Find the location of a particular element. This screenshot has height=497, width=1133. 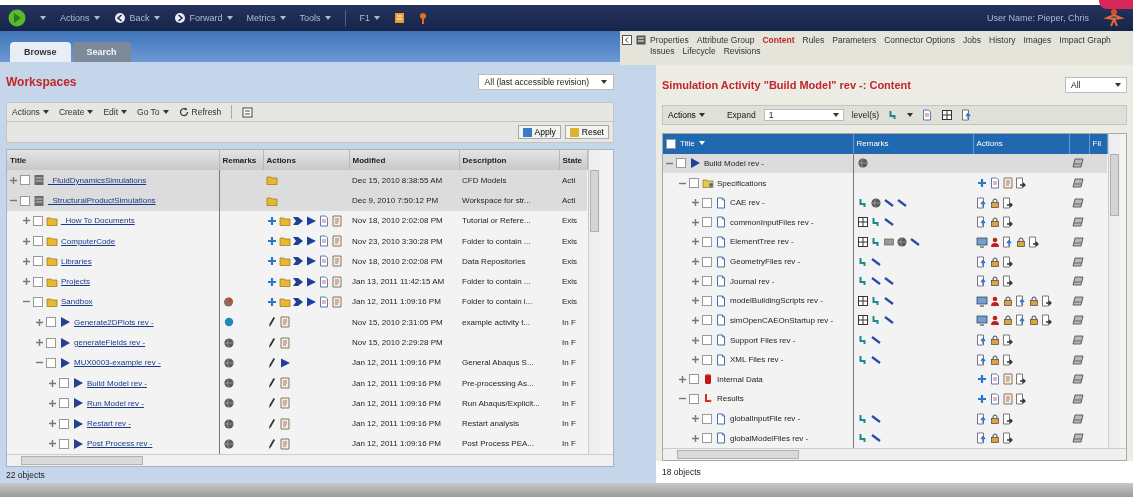

tab: Jobs is located at coordinates (972, 40).